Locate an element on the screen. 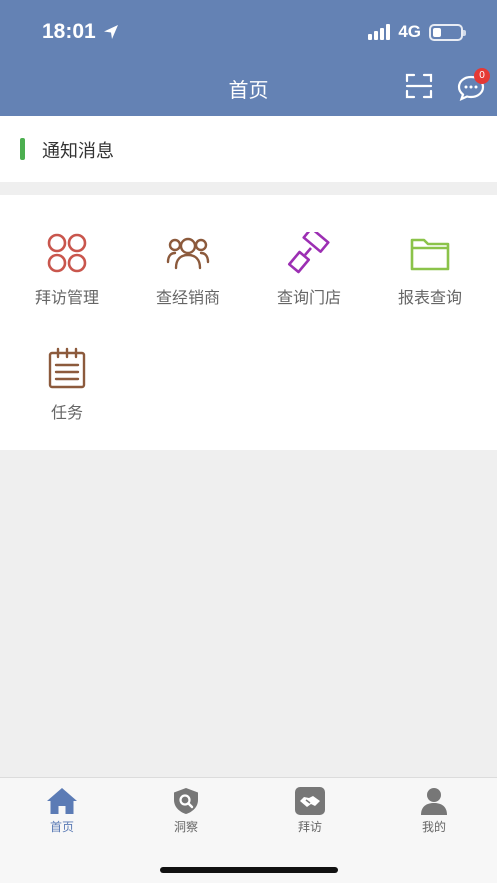  status-time: 18:01 is located at coordinates (81, 32).